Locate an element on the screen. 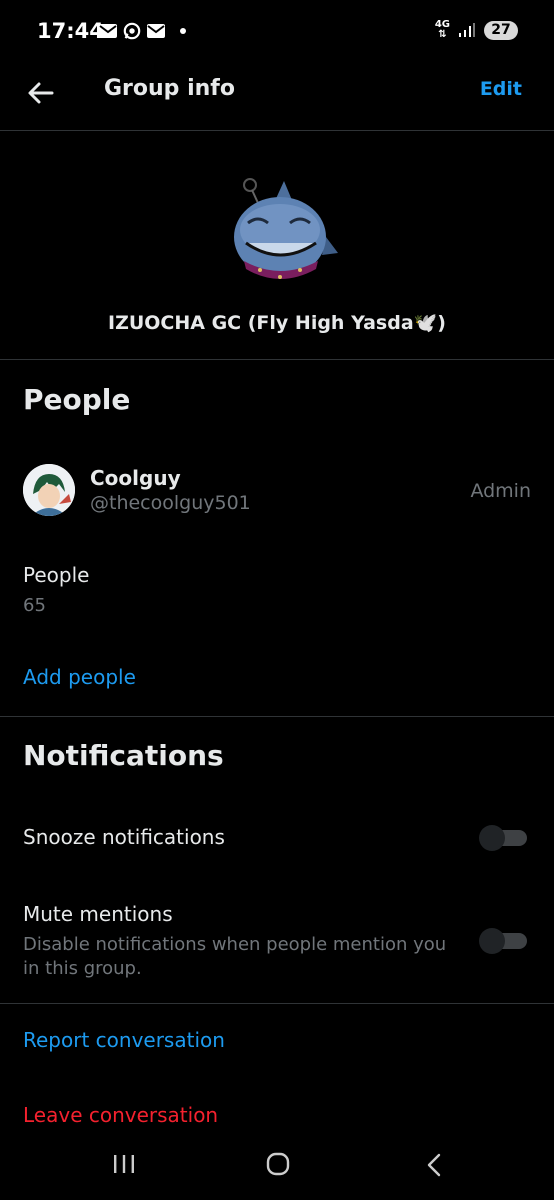 The height and width of the screenshot is (1200, 554). snooze-notifications-label: Snooze notifications is located at coordinates (124, 837).